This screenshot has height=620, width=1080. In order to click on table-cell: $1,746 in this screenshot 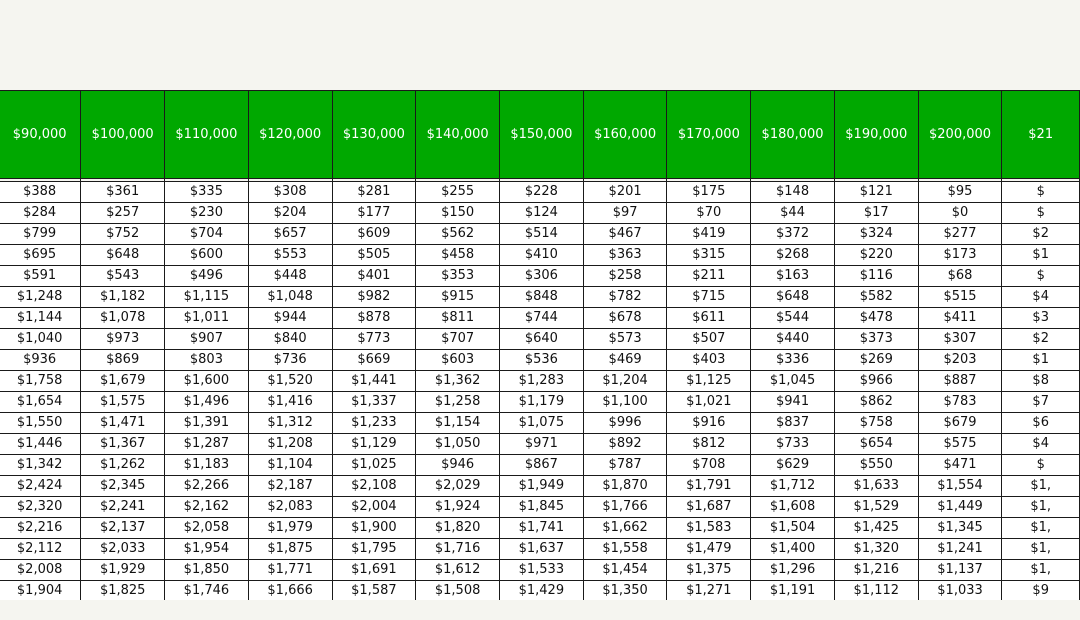, I will do `click(206, 591)`.